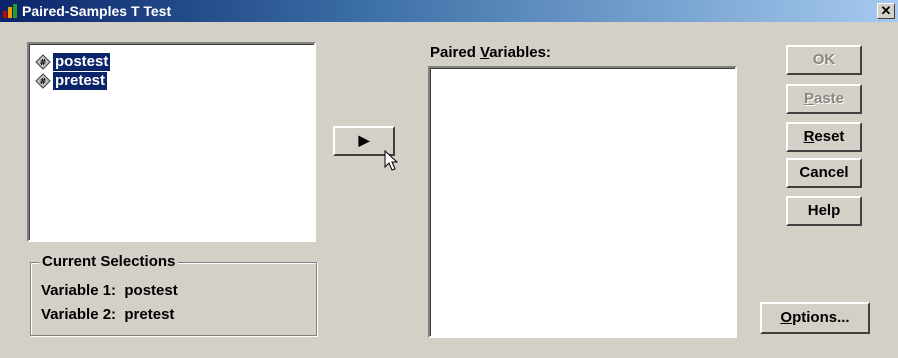 This screenshot has height=358, width=898. Describe the element at coordinates (824, 60) in the screenshot. I see `ok-button: OK` at that location.